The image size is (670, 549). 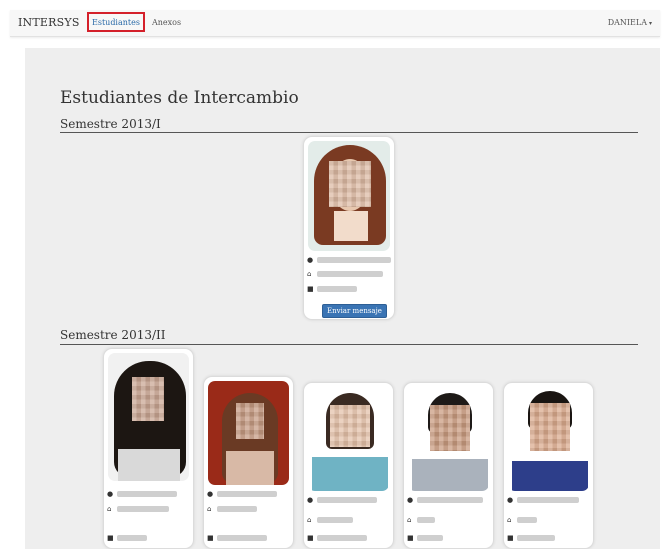 I want to click on user-menu: DANIELA ▾, so click(x=630, y=22).